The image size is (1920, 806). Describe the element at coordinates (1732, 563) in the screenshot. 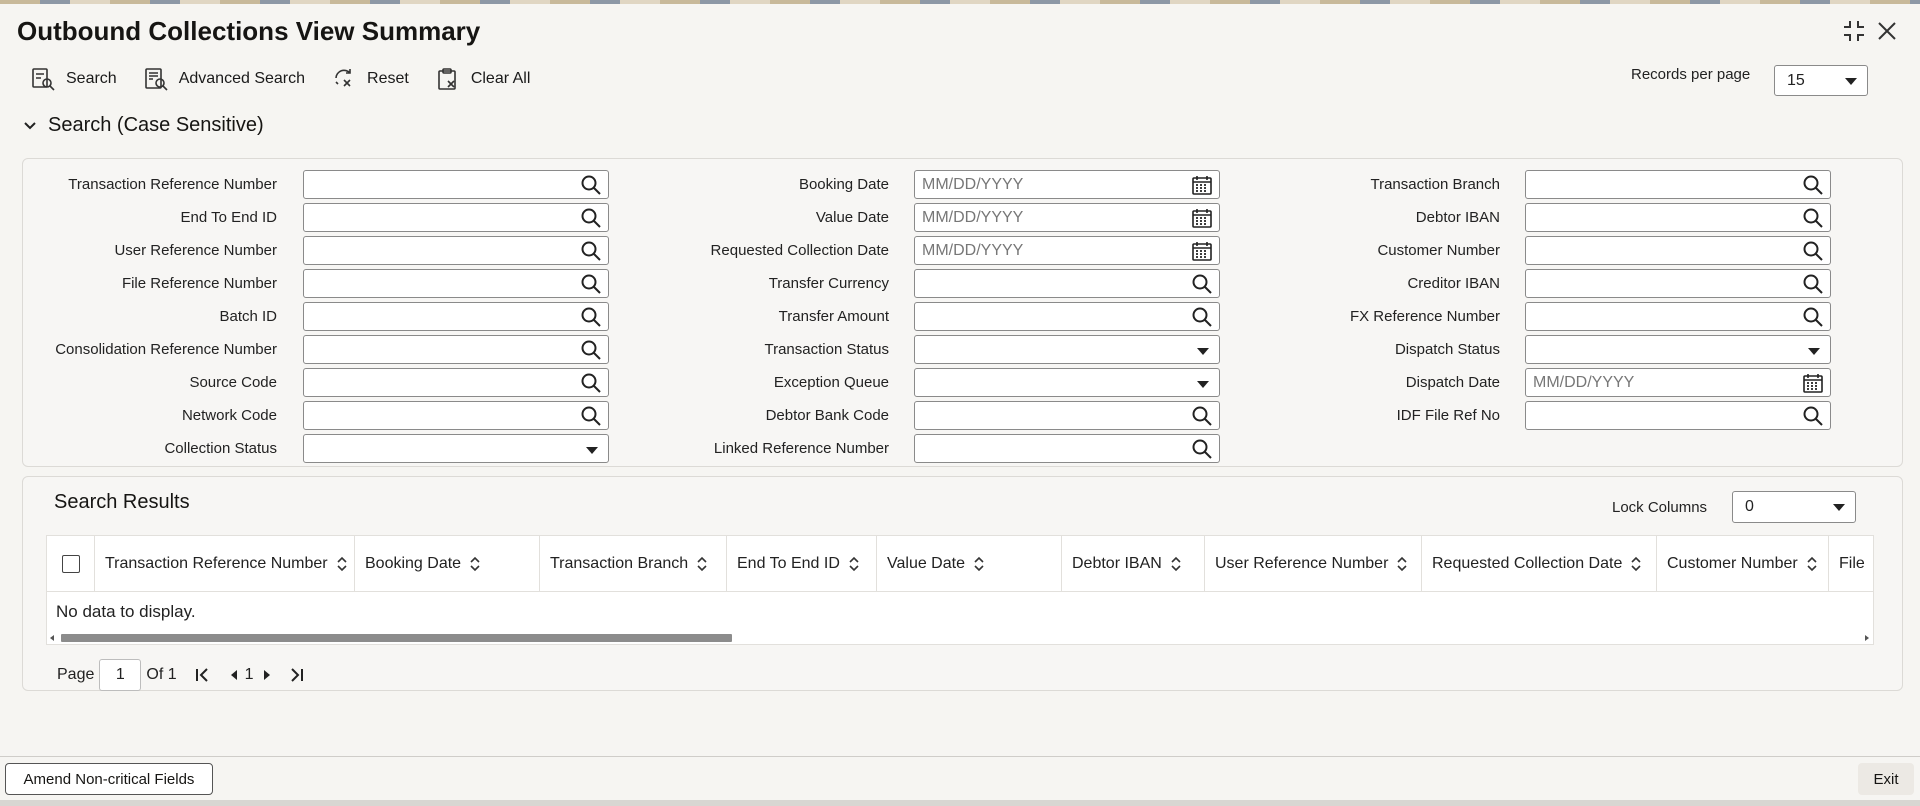

I see `column-header-label: Customer Number` at that location.